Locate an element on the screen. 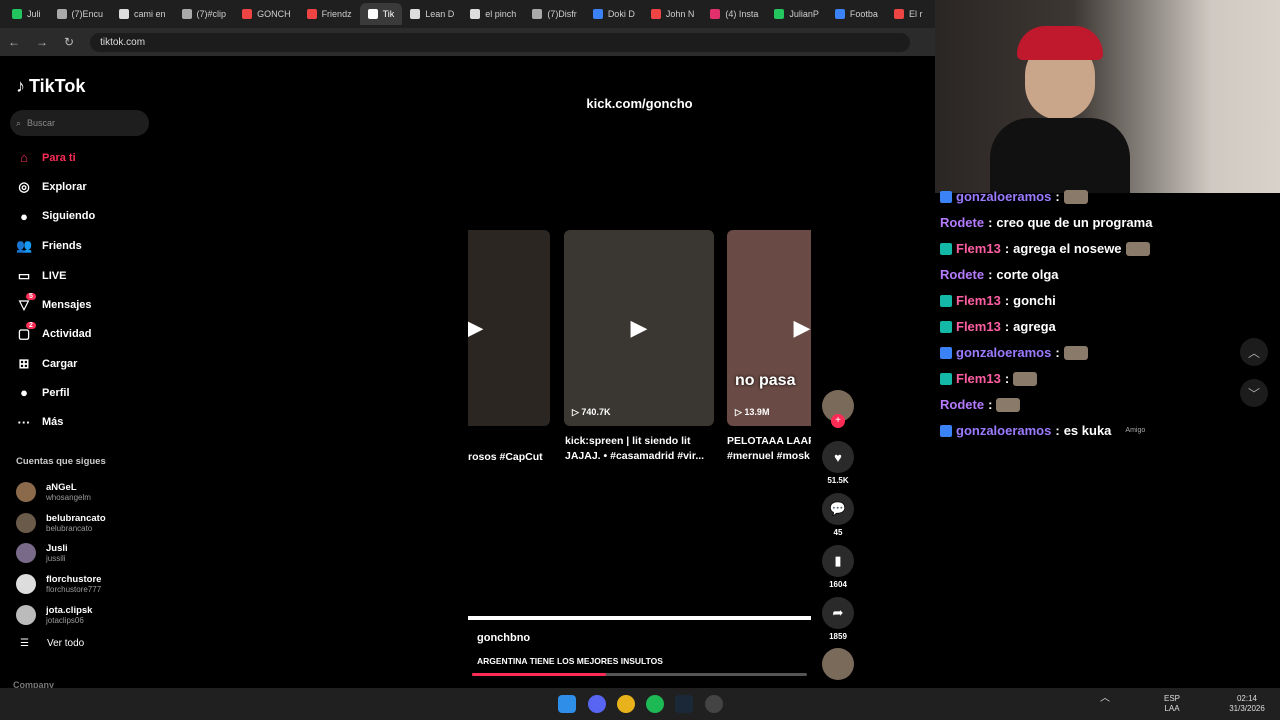  language-indicator: ESP LAA is located at coordinates (1172, 704).